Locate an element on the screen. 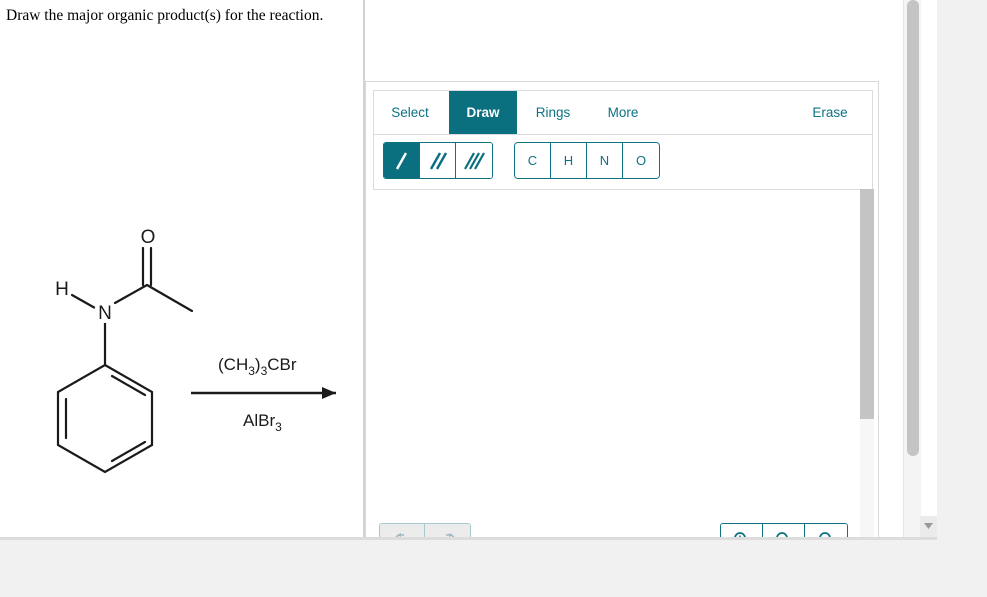 The width and height of the screenshot is (987, 597). atom-label-n: N is located at coordinates (105, 313).